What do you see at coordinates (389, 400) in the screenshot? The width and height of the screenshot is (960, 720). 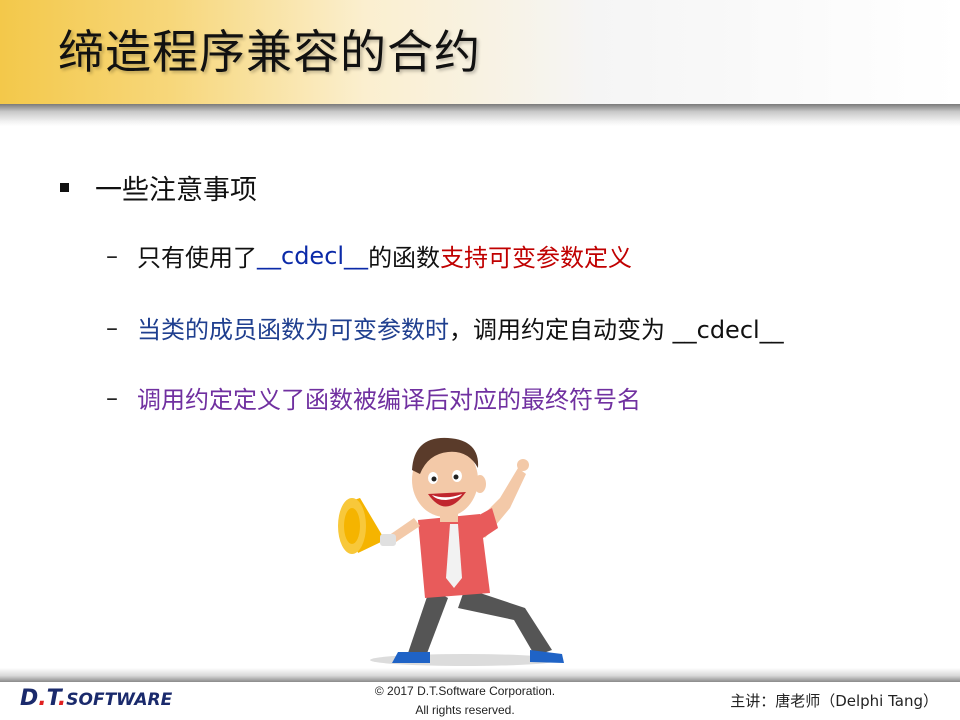 I see `sub-item-3-text: 调用约定定义了函数被编译后对应的最终符号名` at bounding box center [389, 400].